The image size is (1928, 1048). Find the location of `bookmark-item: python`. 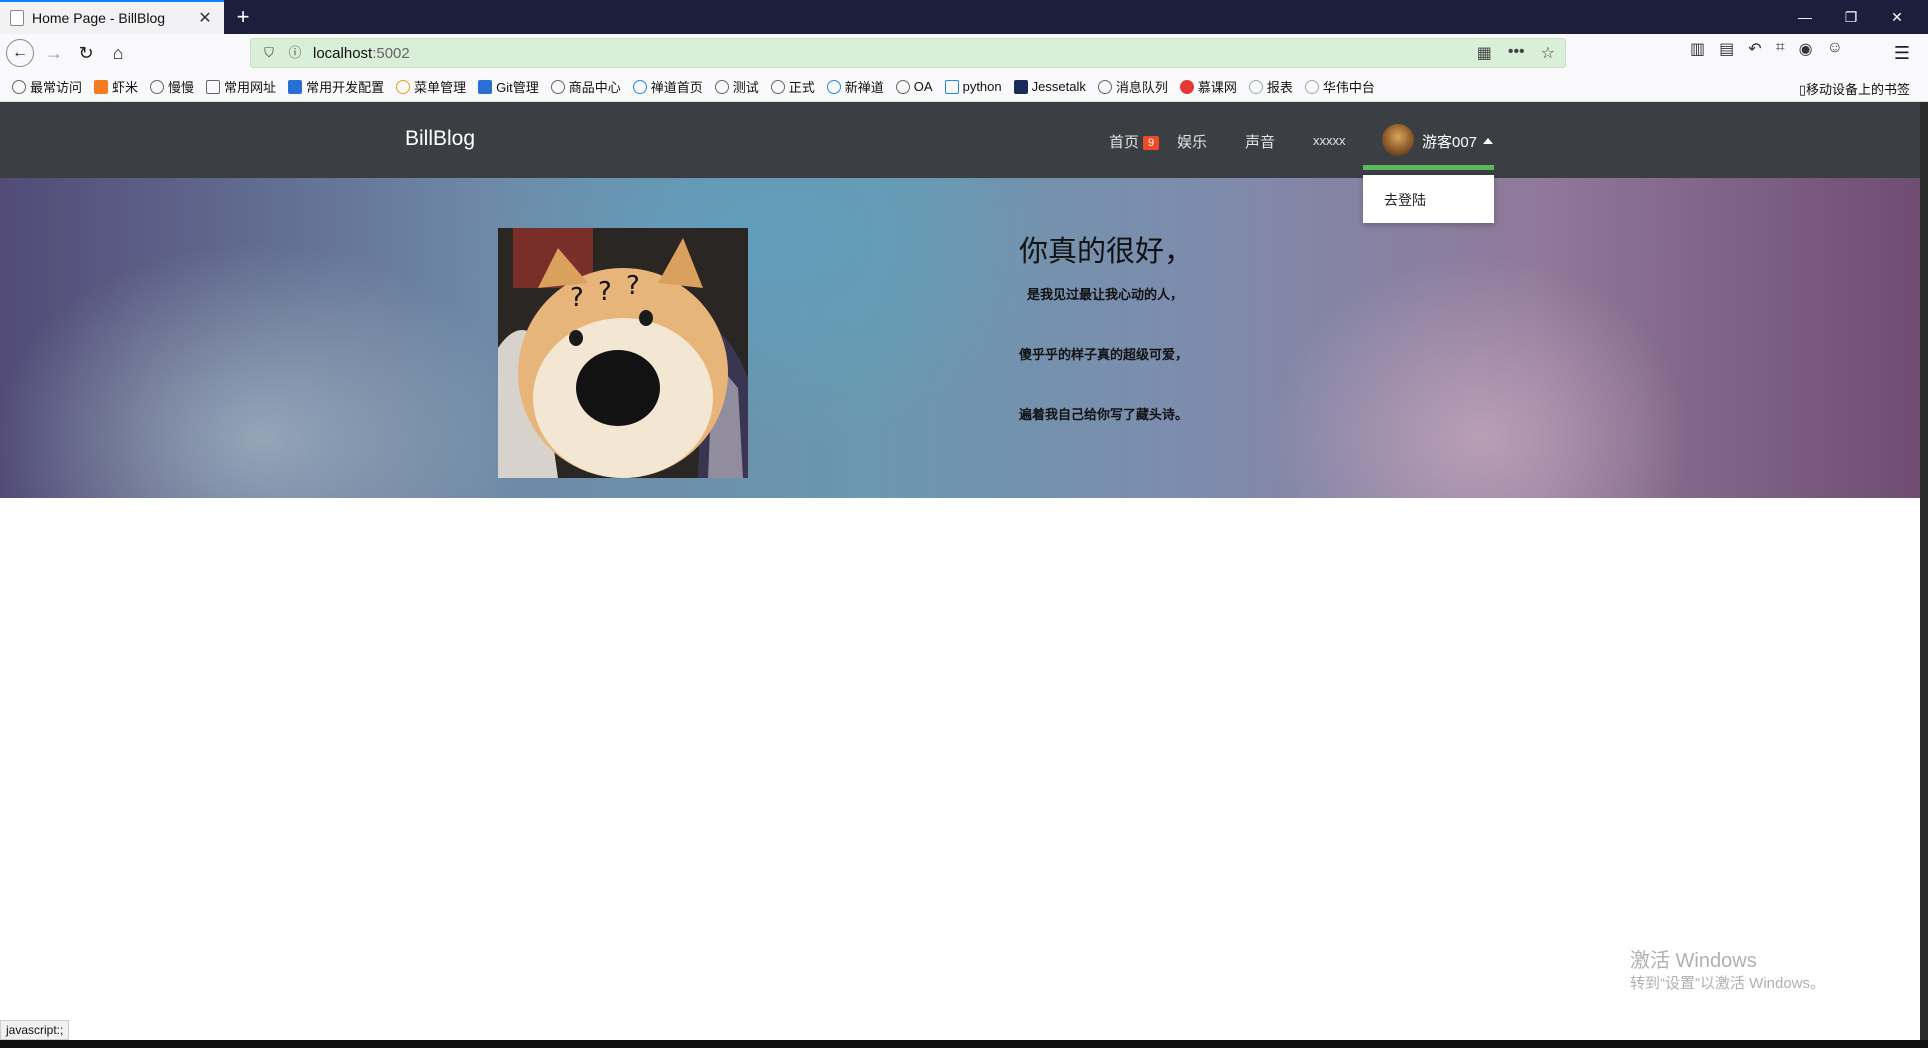

bookmark-item: python is located at coordinates (973, 86).